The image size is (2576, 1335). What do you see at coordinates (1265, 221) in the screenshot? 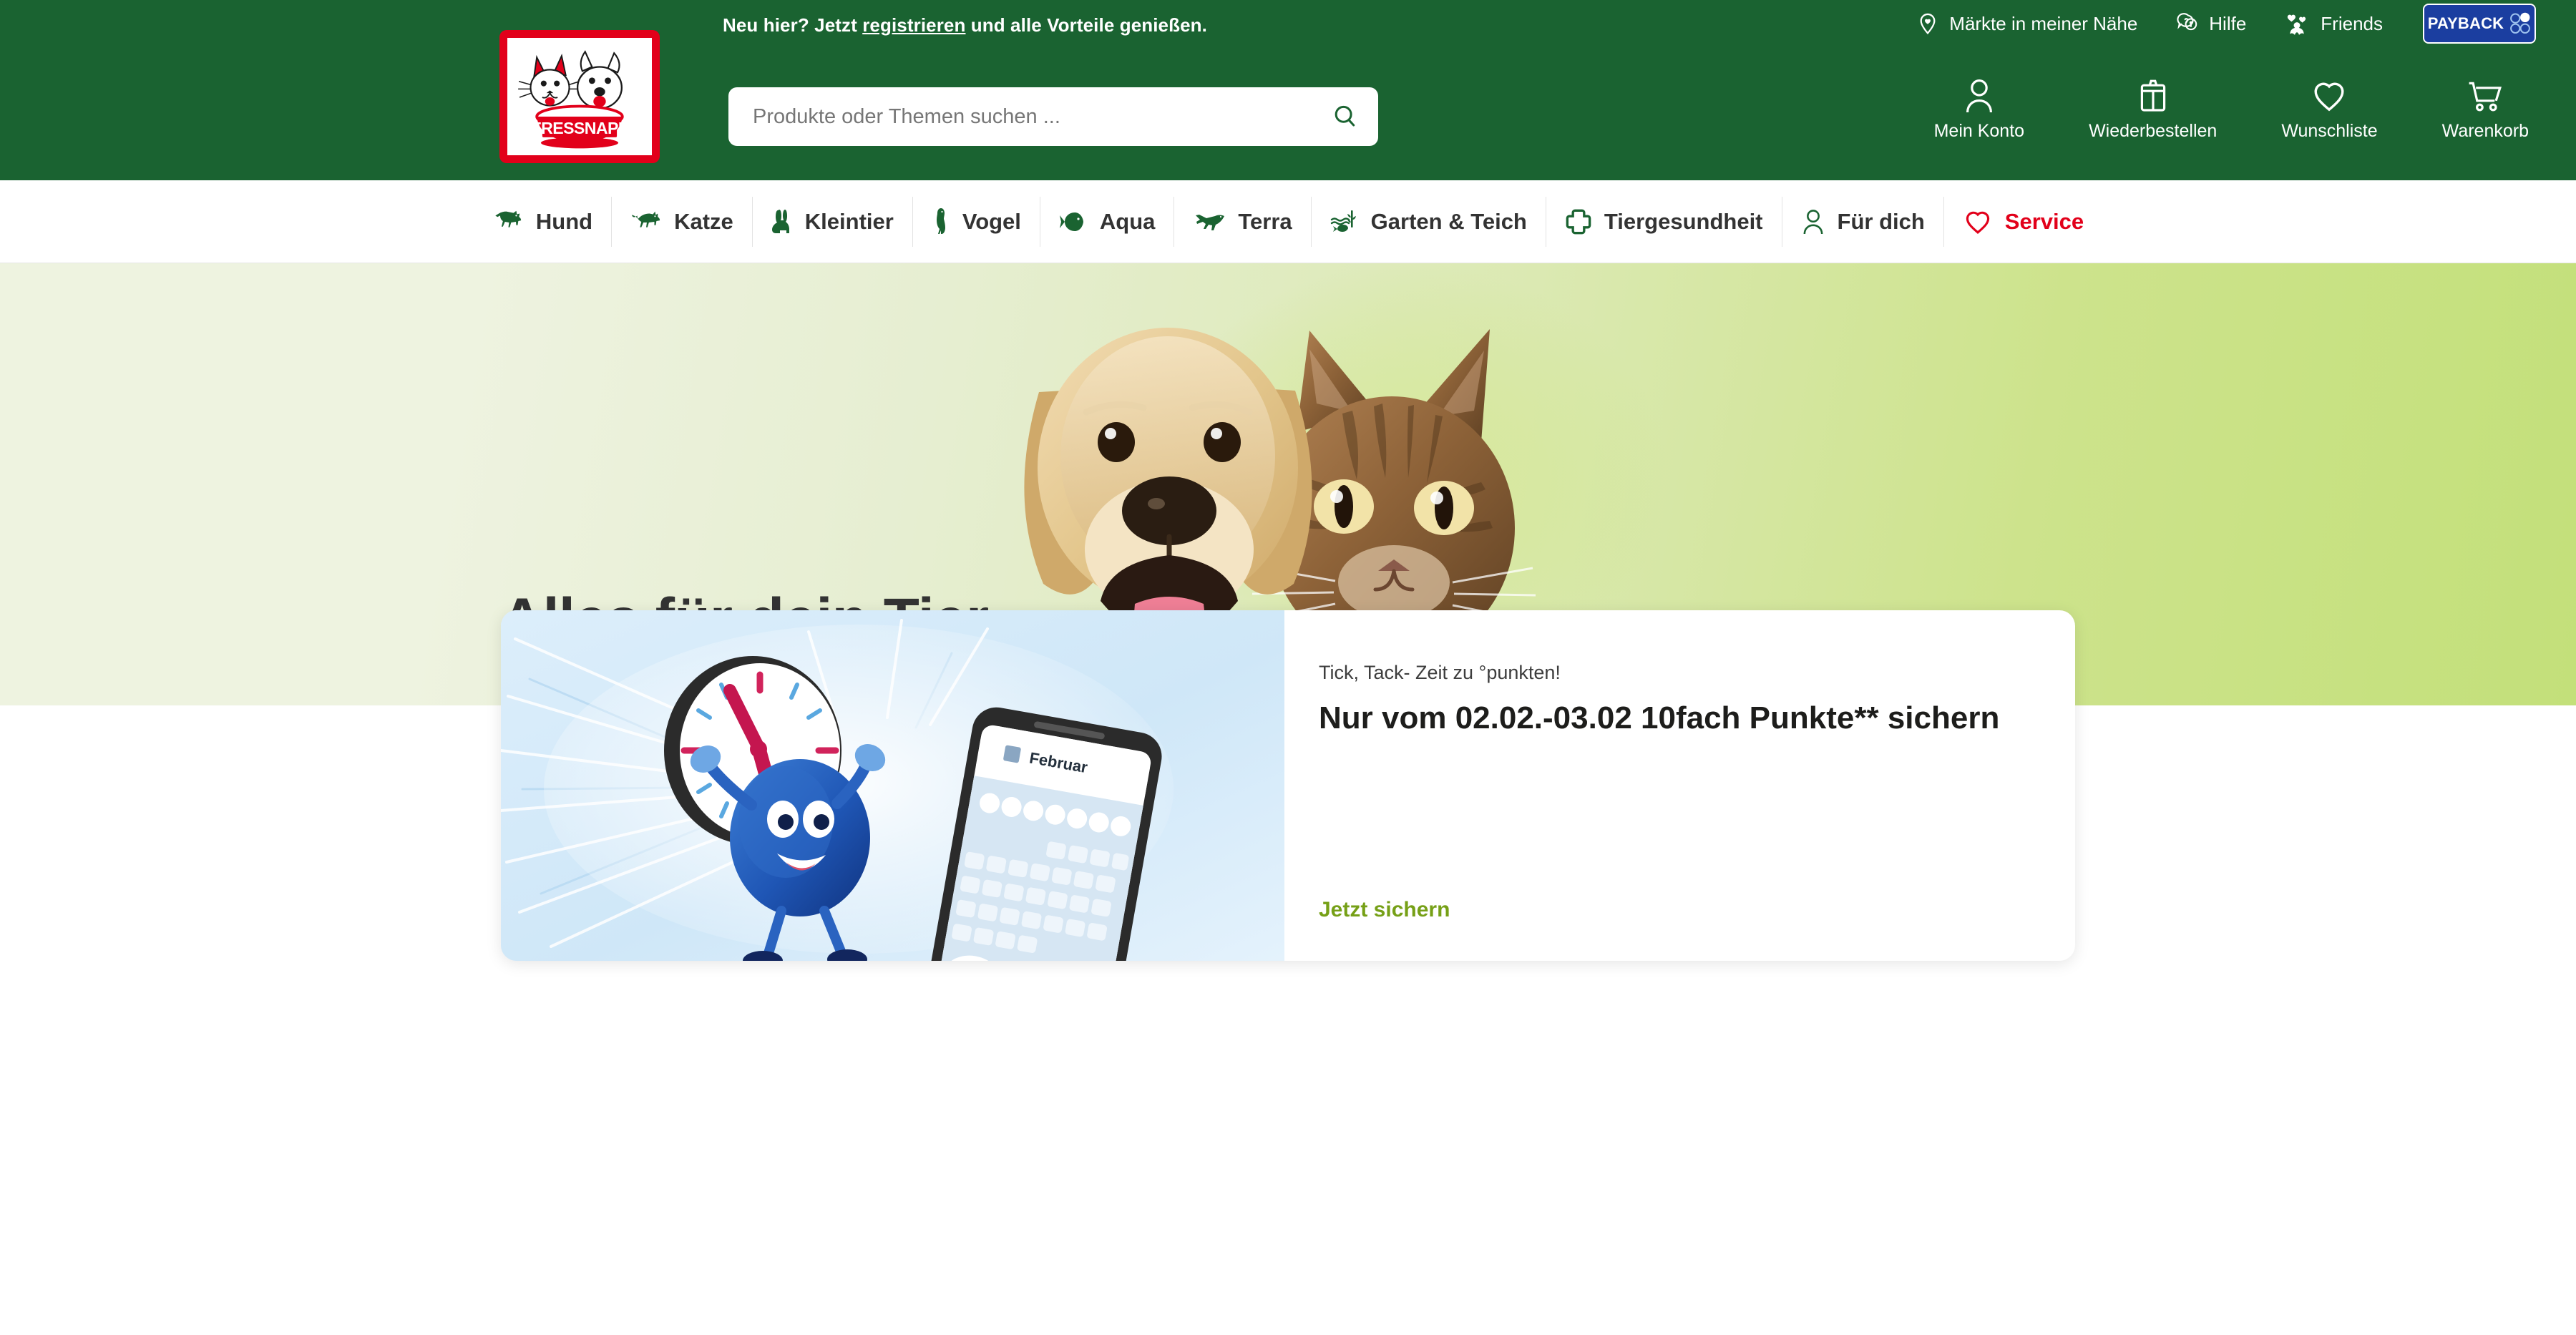
I see `nav-label-terra: Terra` at bounding box center [1265, 221].